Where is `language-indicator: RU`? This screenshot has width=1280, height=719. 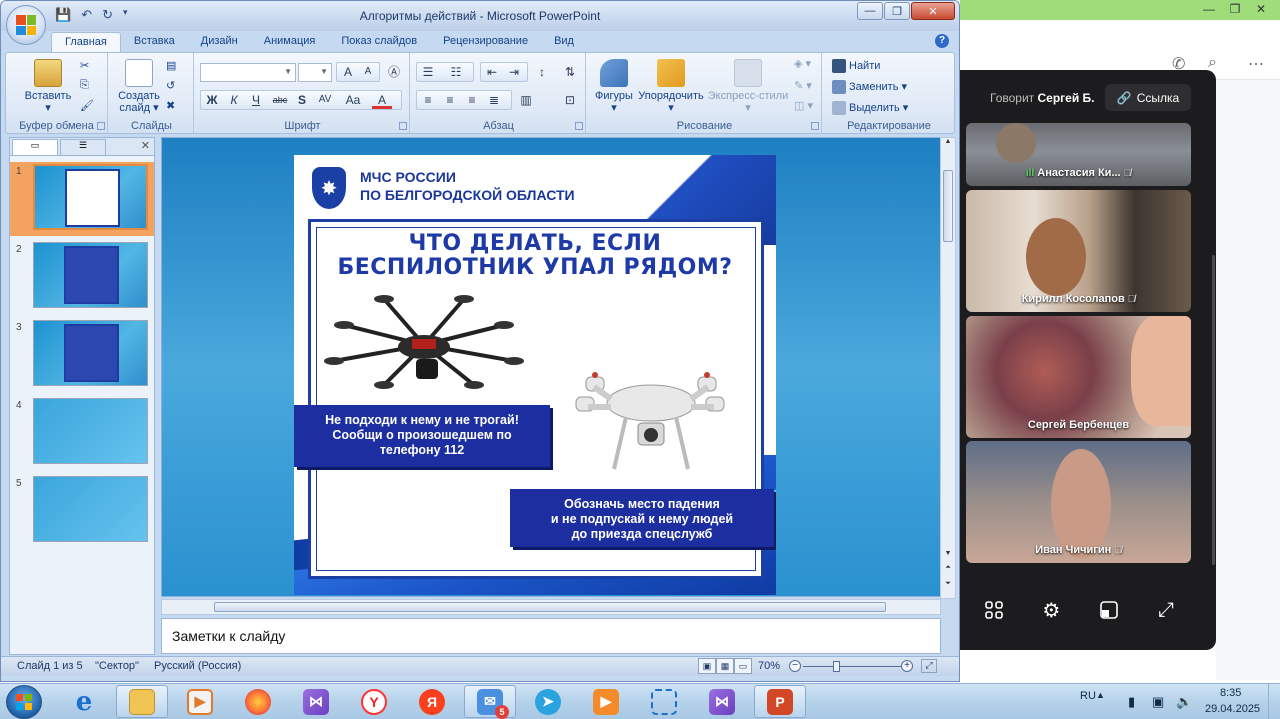
language-indicator: RU is located at coordinates (1088, 696).